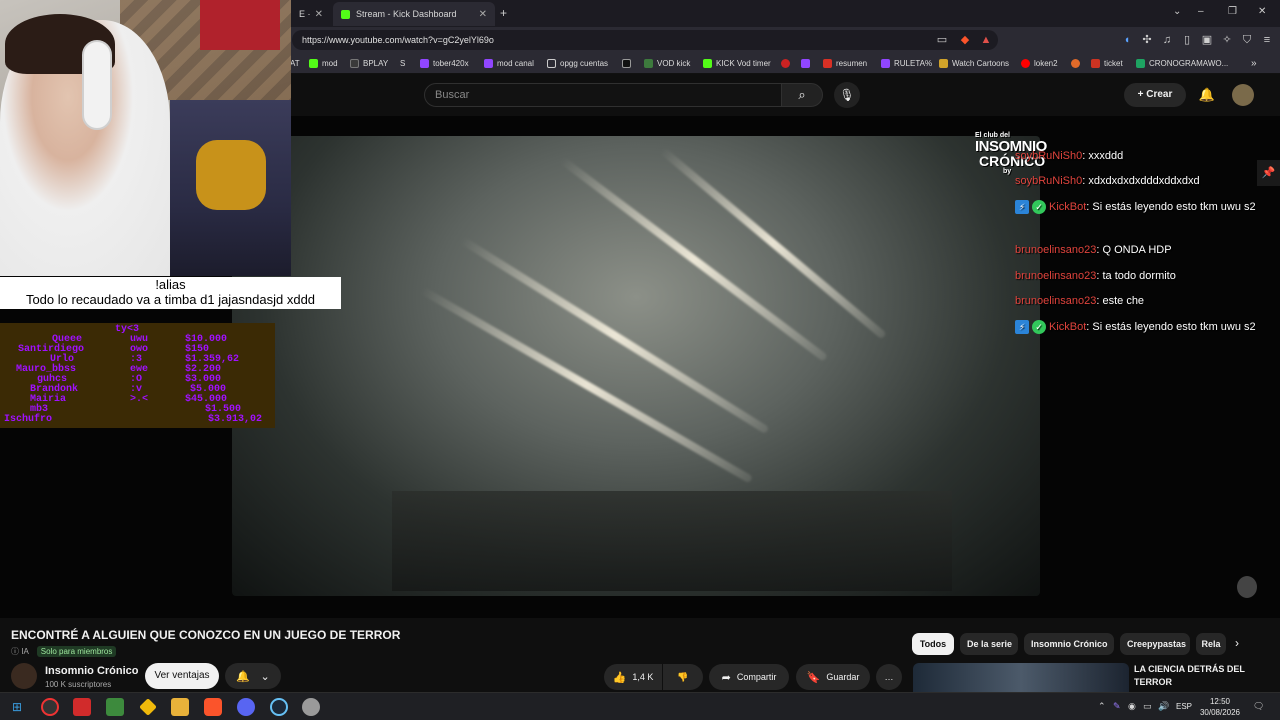 The image size is (1280, 720). What do you see at coordinates (97, 85) in the screenshot?
I see `headphones` at bounding box center [97, 85].